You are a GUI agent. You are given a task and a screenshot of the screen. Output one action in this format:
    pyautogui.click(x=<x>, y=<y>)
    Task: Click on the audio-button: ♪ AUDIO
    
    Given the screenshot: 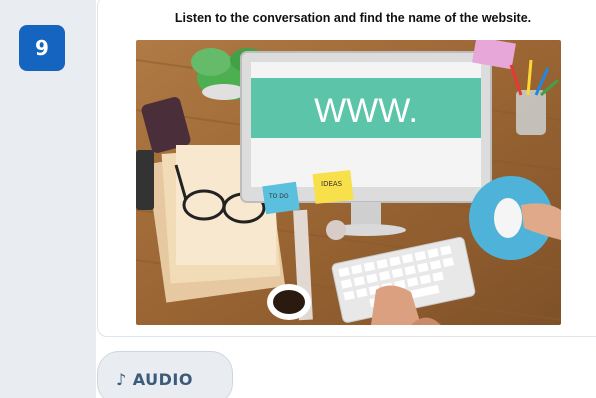 What is the action you would take?
    pyautogui.click(x=165, y=374)
    